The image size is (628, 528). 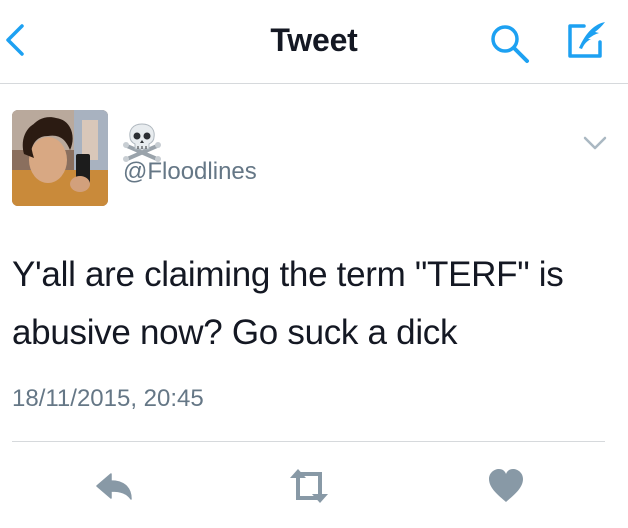 I want to click on tweet-timestamp: 18/11/2015, 20:45, so click(x=108, y=398).